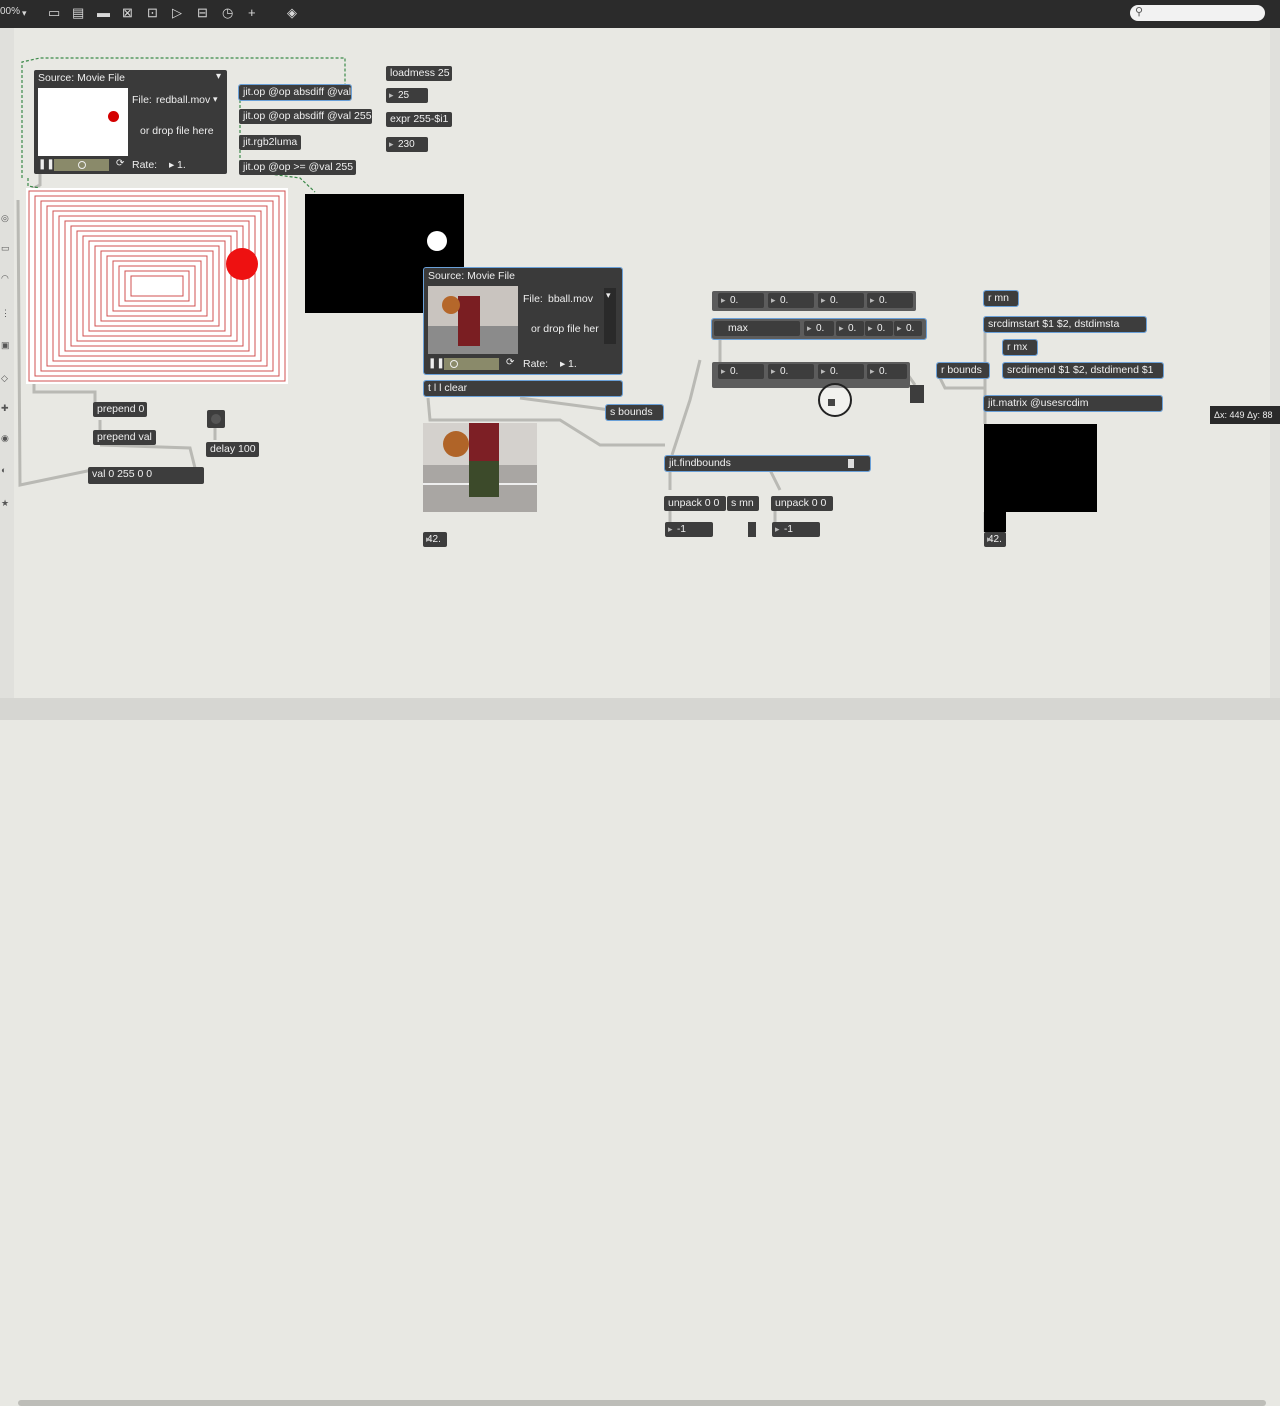 This screenshot has width=1280, height=1406. What do you see at coordinates (510, 364) in the screenshot?
I see `center-loop-icon: ⟳` at bounding box center [510, 364].